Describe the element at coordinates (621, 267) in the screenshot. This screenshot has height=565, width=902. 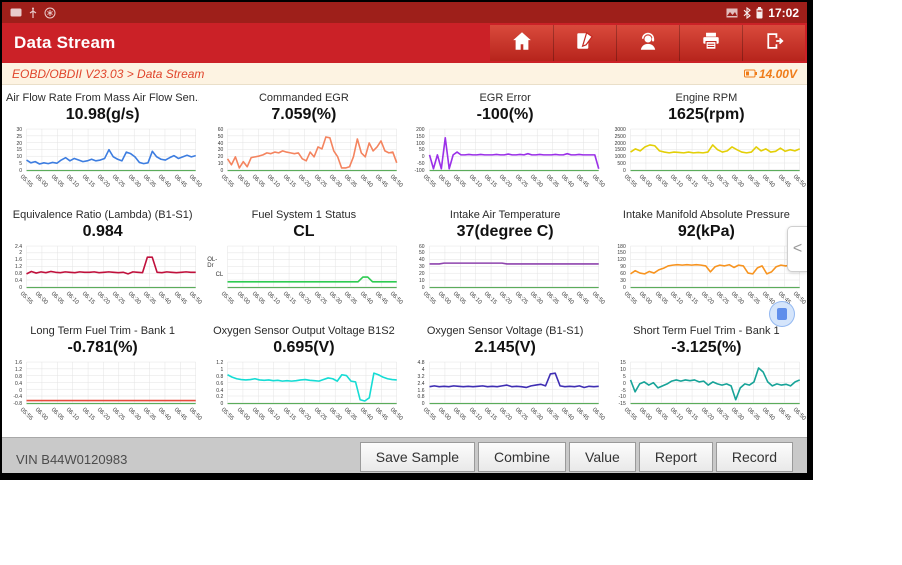
I see `y-axis-labels: 180 150 120 90 60 30 0` at that location.